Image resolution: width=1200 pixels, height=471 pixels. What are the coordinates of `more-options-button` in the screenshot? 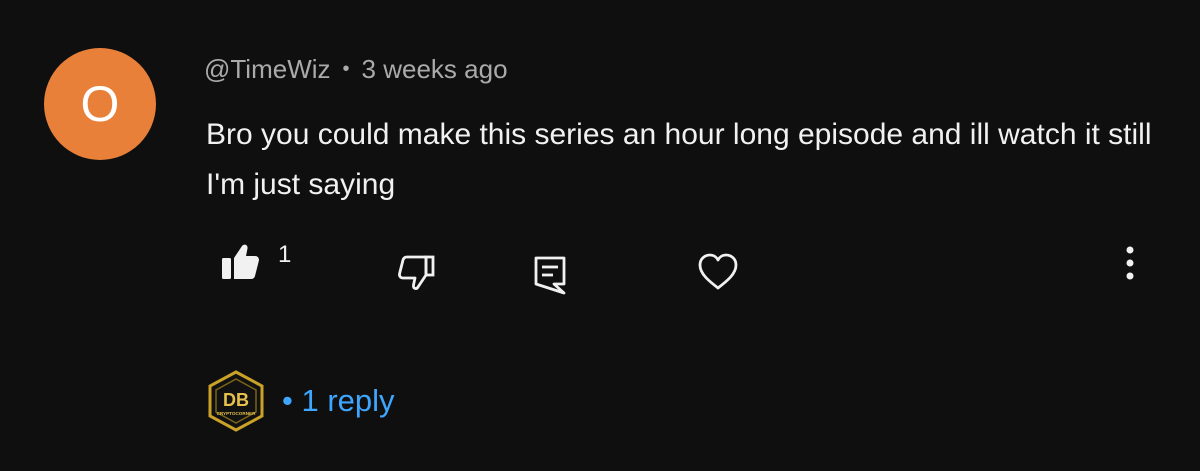 It's located at (1130, 263).